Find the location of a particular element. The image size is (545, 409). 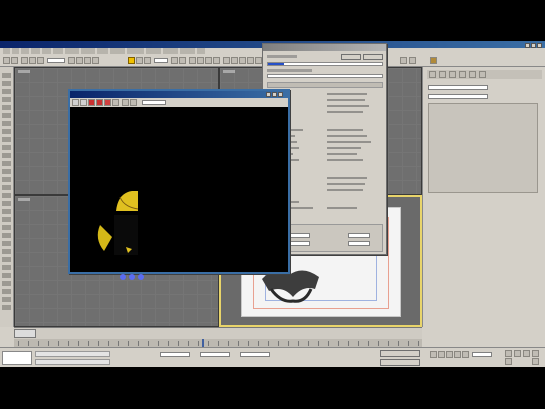

angle-snap-button is located at coordinates (200, 60).